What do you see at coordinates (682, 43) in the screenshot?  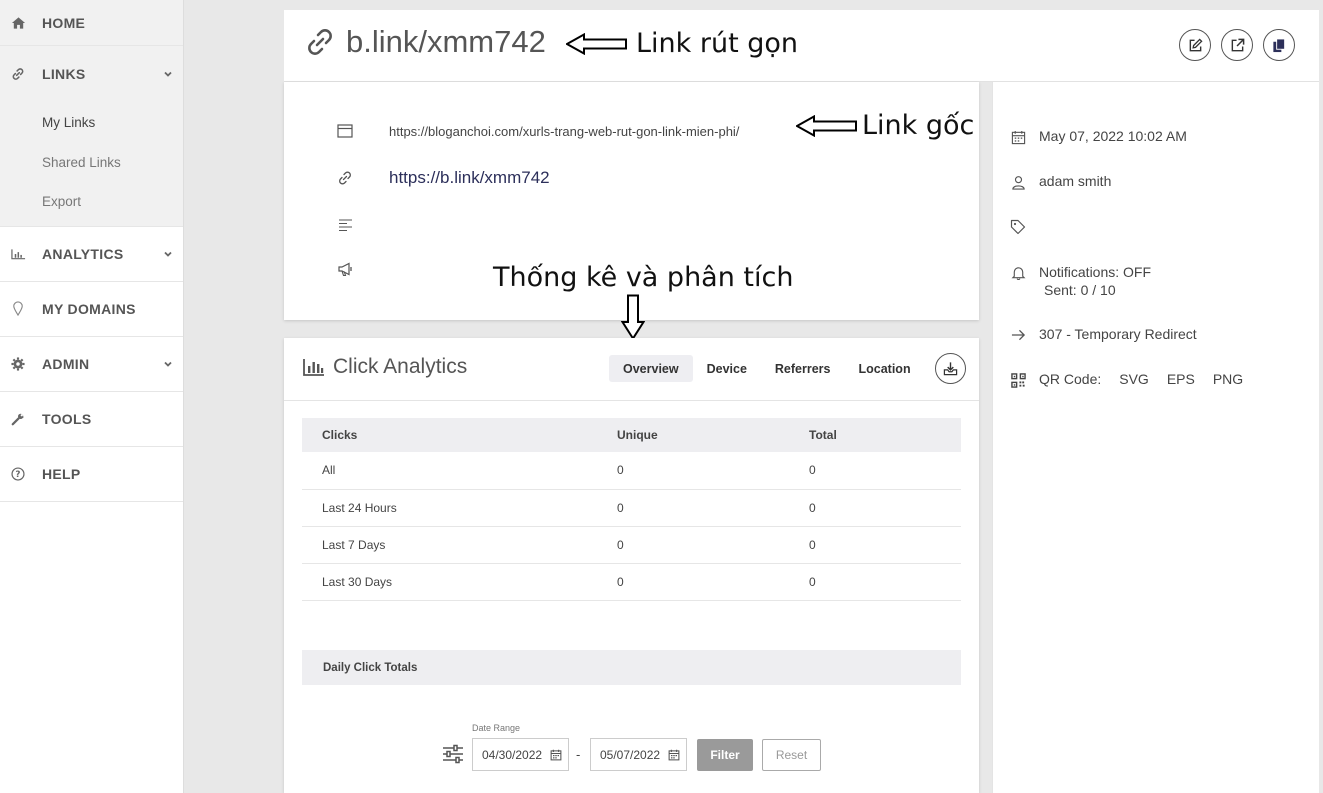 I see `short-link-annotation: Link rút gọn` at bounding box center [682, 43].